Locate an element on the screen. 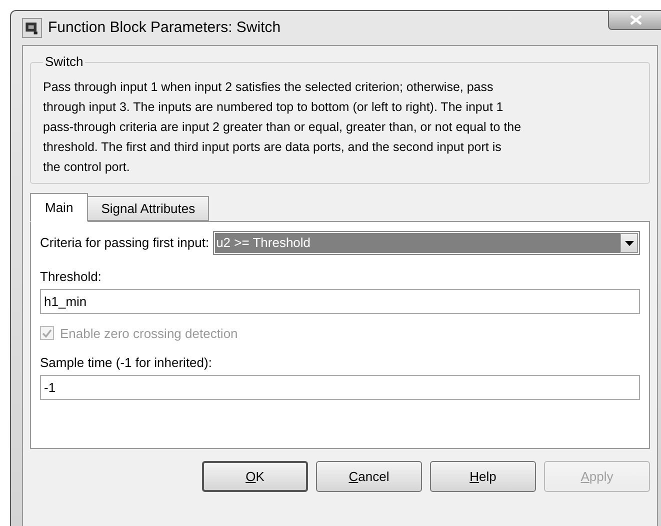 The image size is (661, 526). criteria-dropdown: u2 >= Threshold is located at coordinates (426, 243).